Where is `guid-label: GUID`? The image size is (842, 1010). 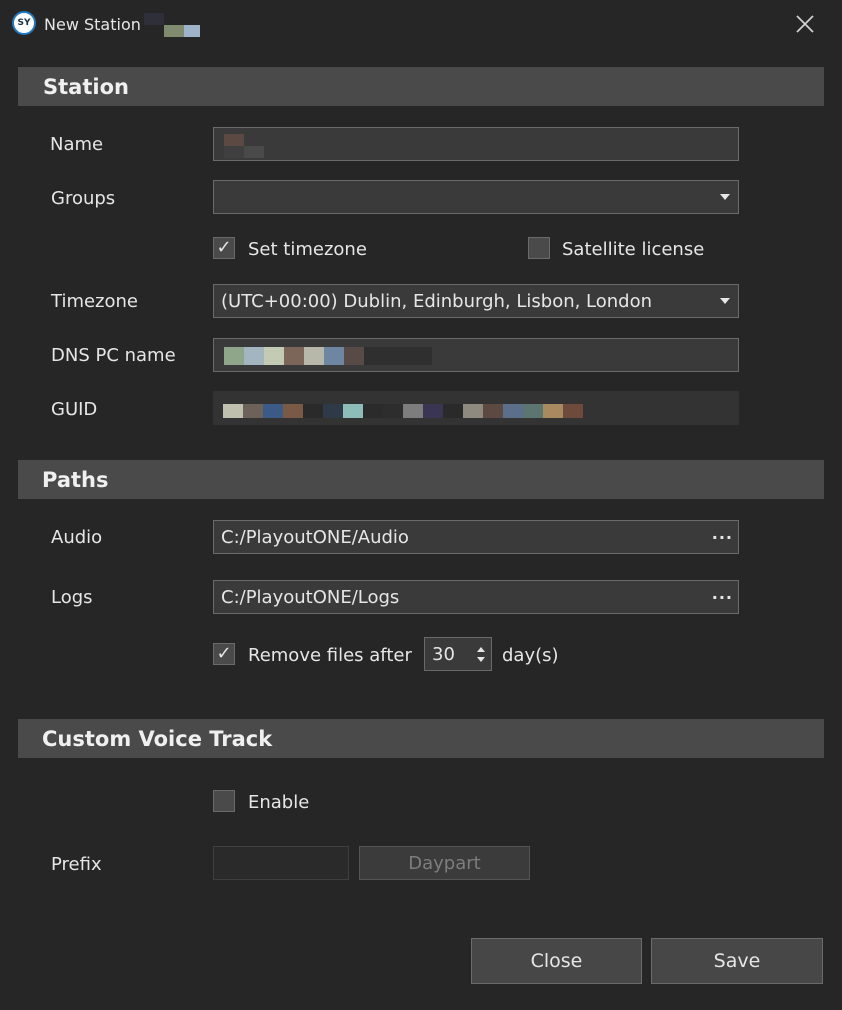 guid-label: GUID is located at coordinates (74, 409).